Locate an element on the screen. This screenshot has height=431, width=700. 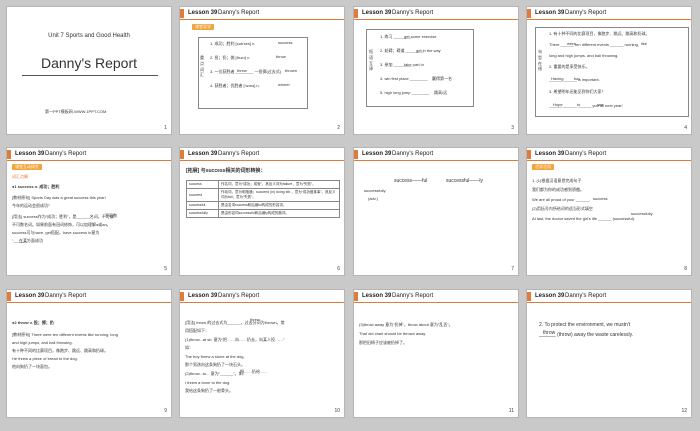
slide-number: 1 is located at coordinates (165, 127).